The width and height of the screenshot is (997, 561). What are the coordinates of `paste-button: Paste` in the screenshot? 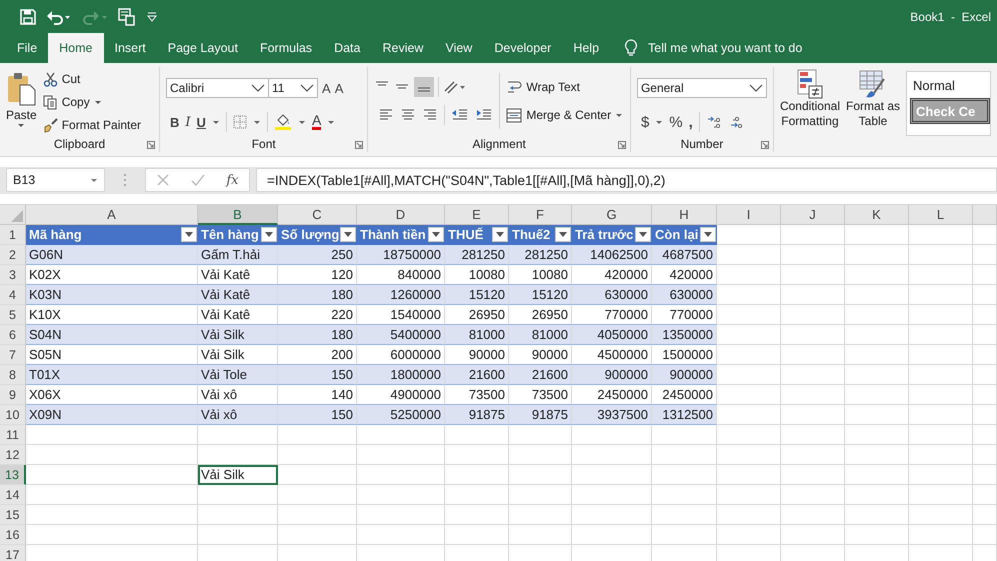 It's located at (21, 101).